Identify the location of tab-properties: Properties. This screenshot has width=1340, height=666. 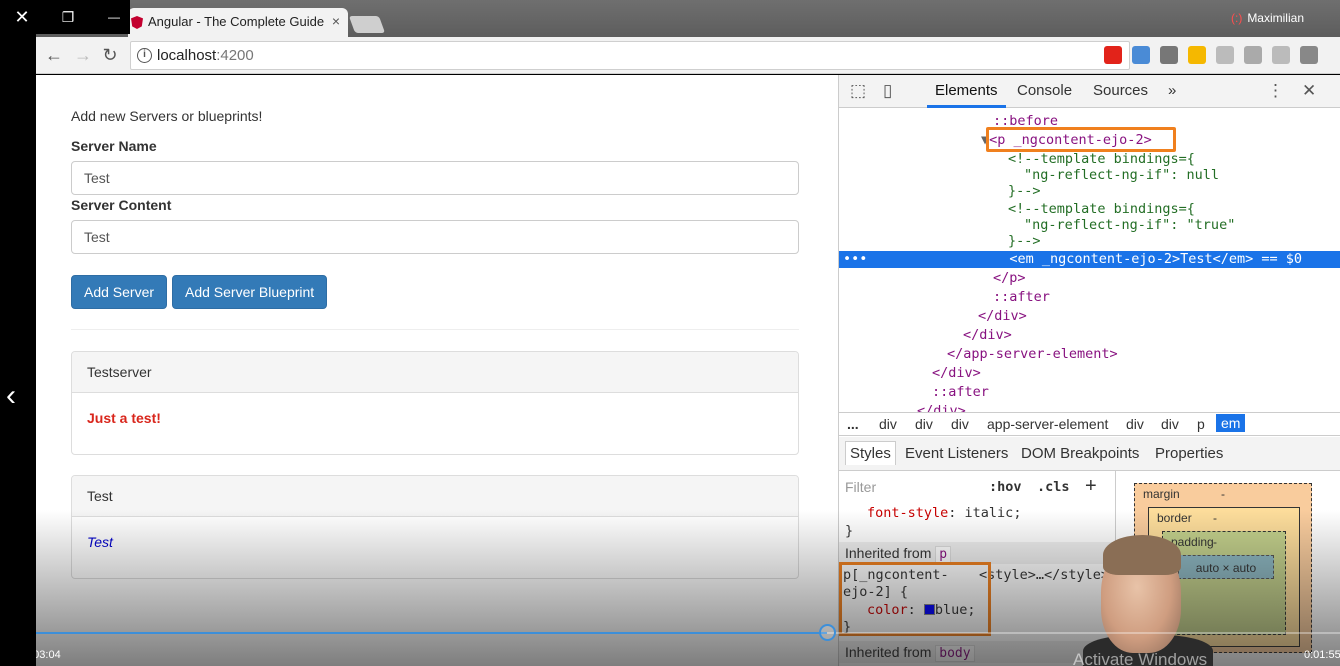
(1189, 453).